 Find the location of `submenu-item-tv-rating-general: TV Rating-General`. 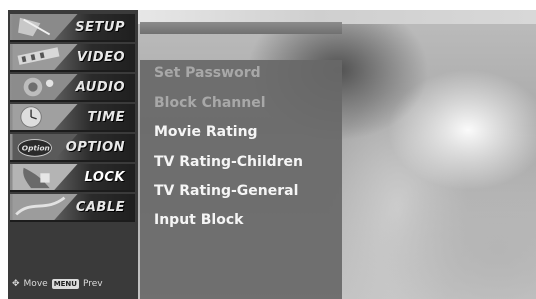

submenu-item-tv-rating-general: TV Rating-General is located at coordinates (226, 191).